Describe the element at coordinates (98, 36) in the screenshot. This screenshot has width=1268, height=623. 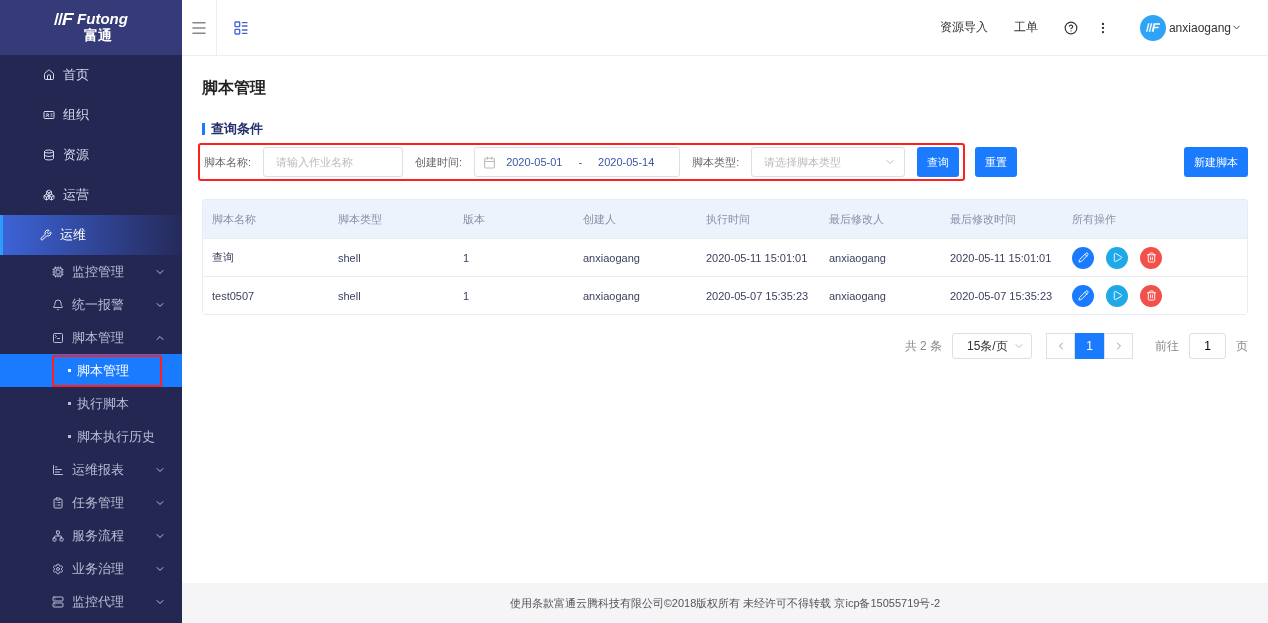
I see `logo-subtitle: 富通` at that location.